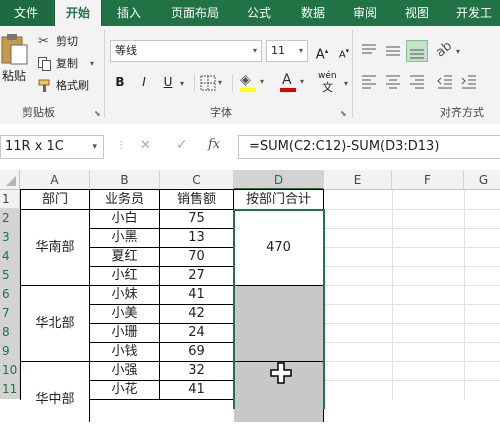  I want to click on sales-cell: 13, so click(197, 238).